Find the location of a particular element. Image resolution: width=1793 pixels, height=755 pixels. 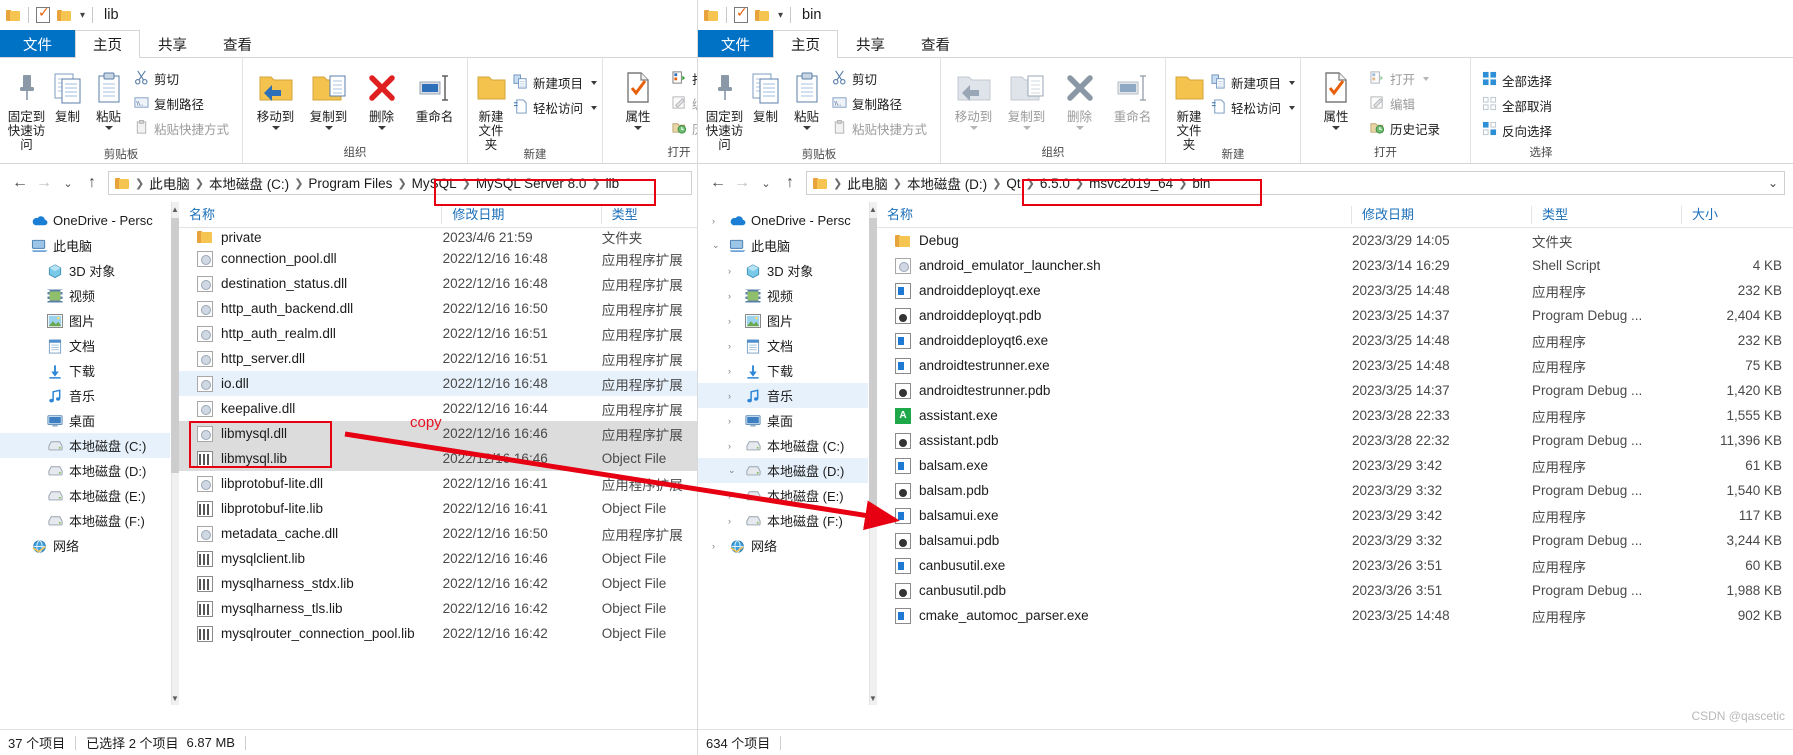

properties-button: 属性 is located at coordinates (638, 97).